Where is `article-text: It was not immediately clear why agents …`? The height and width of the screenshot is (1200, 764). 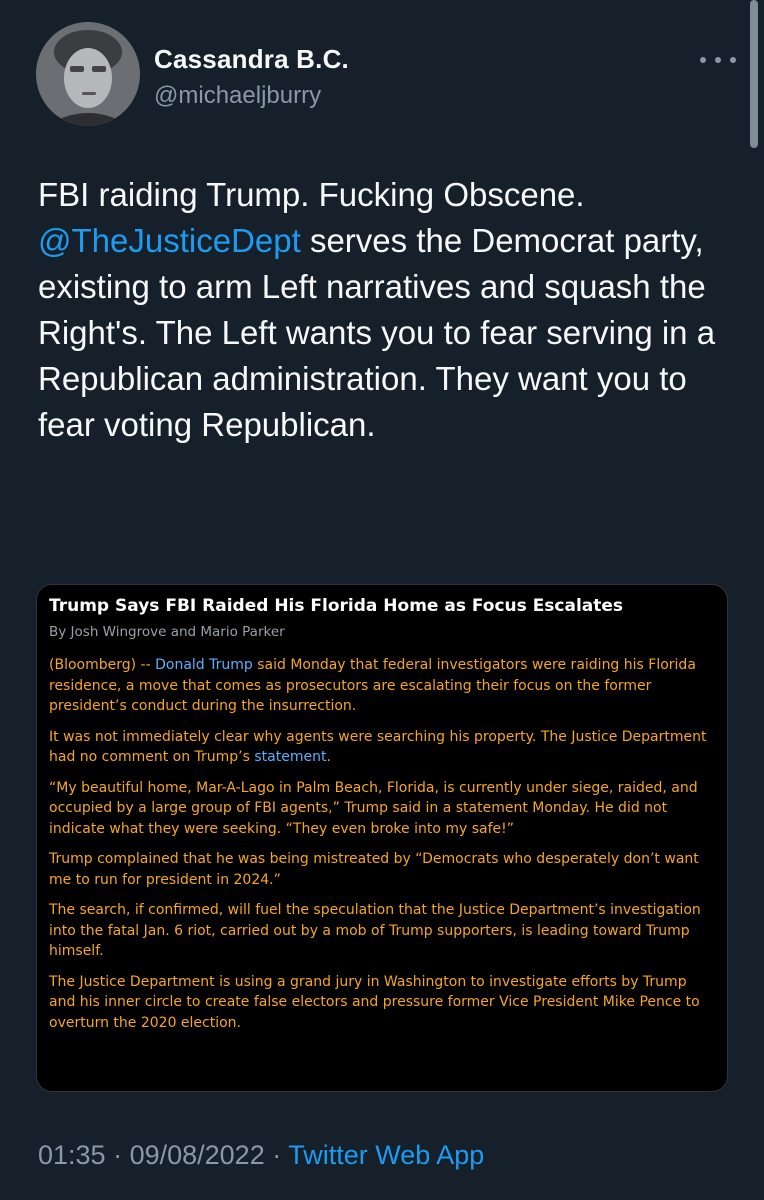 article-text: It was not immediately clear why agents … is located at coordinates (378, 747).